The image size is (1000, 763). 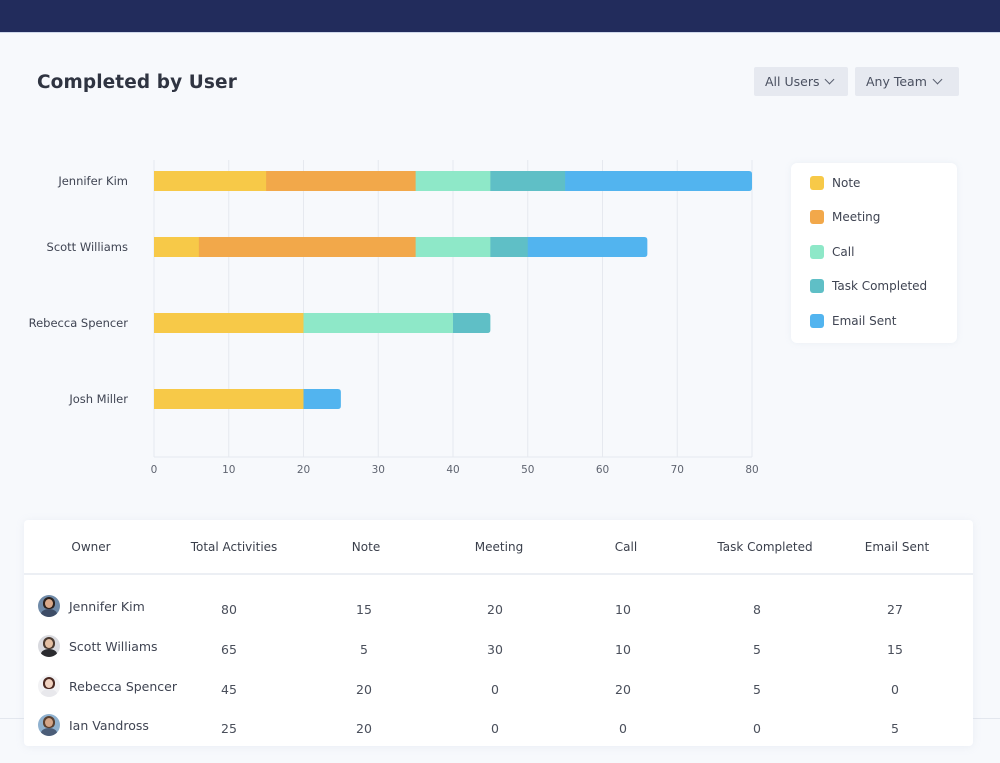 What do you see at coordinates (364, 649) in the screenshot?
I see `note-cell: 5` at bounding box center [364, 649].